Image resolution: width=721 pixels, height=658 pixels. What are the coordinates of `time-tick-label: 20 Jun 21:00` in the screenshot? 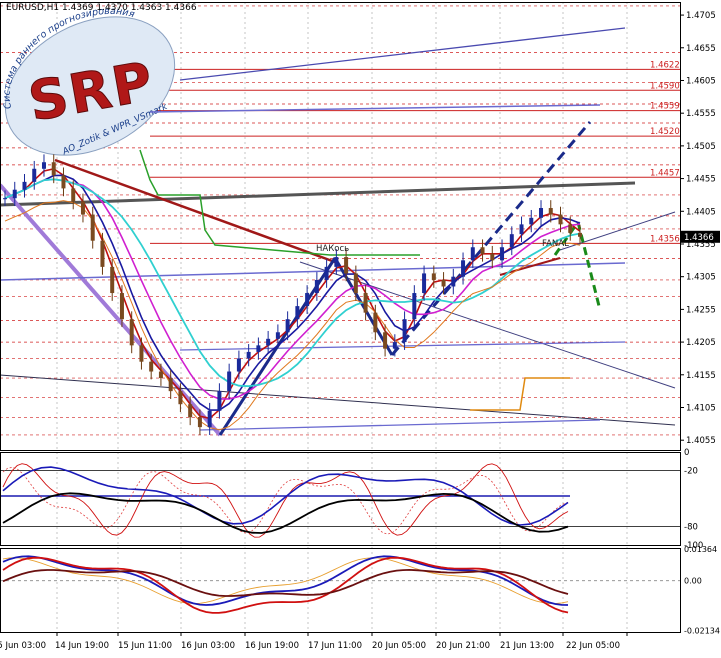 It's located at (463, 646).